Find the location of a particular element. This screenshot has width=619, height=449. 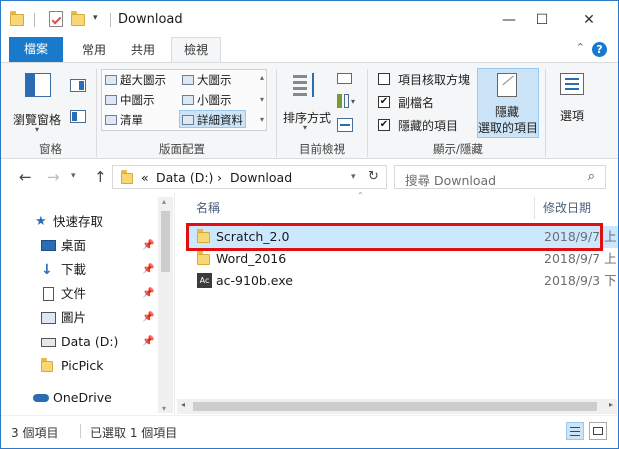

cloud-icon is located at coordinates (41, 398).